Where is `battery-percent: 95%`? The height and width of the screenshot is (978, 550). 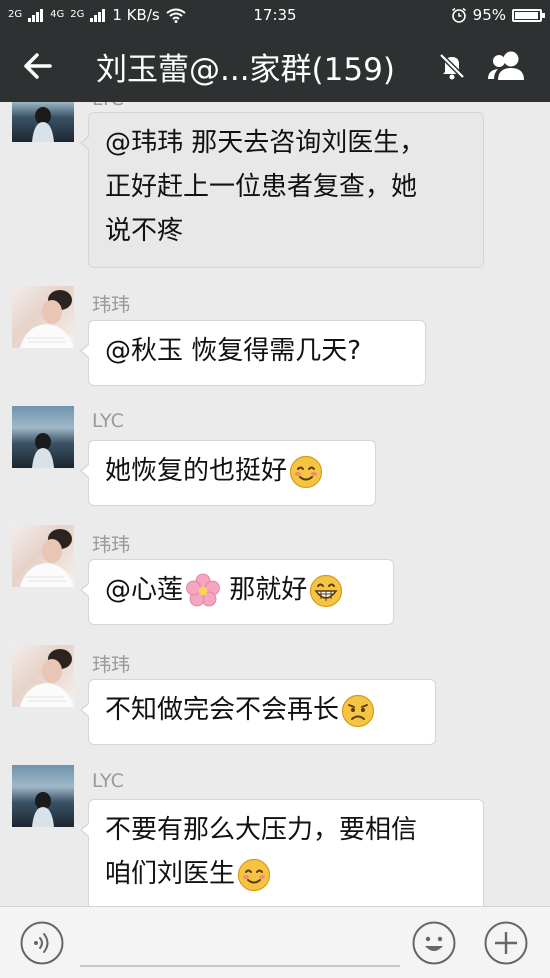 battery-percent: 95% is located at coordinates (489, 15).